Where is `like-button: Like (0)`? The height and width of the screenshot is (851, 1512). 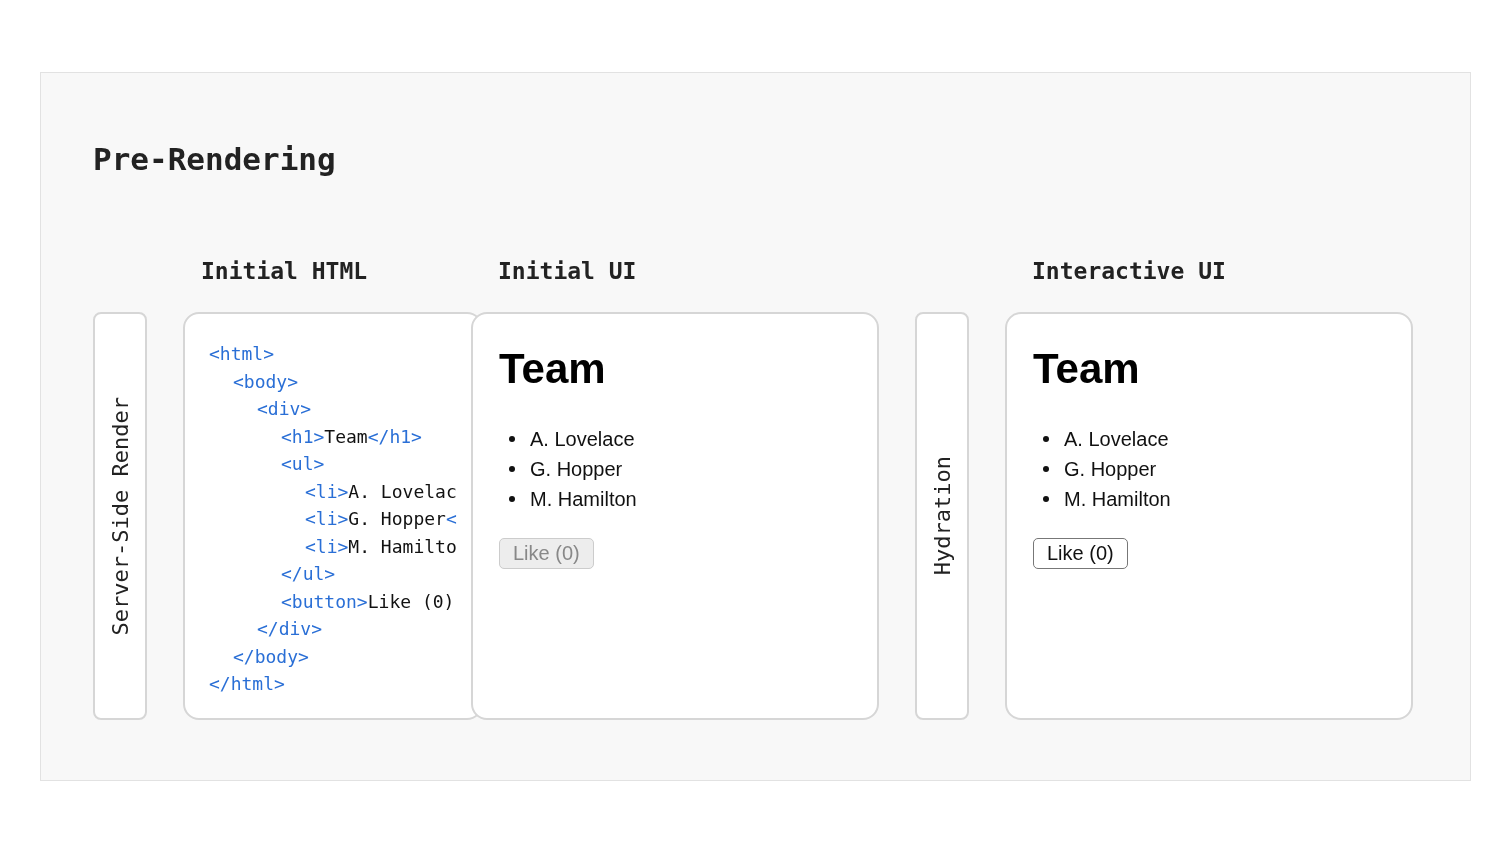
like-button: Like (0) is located at coordinates (1080, 553).